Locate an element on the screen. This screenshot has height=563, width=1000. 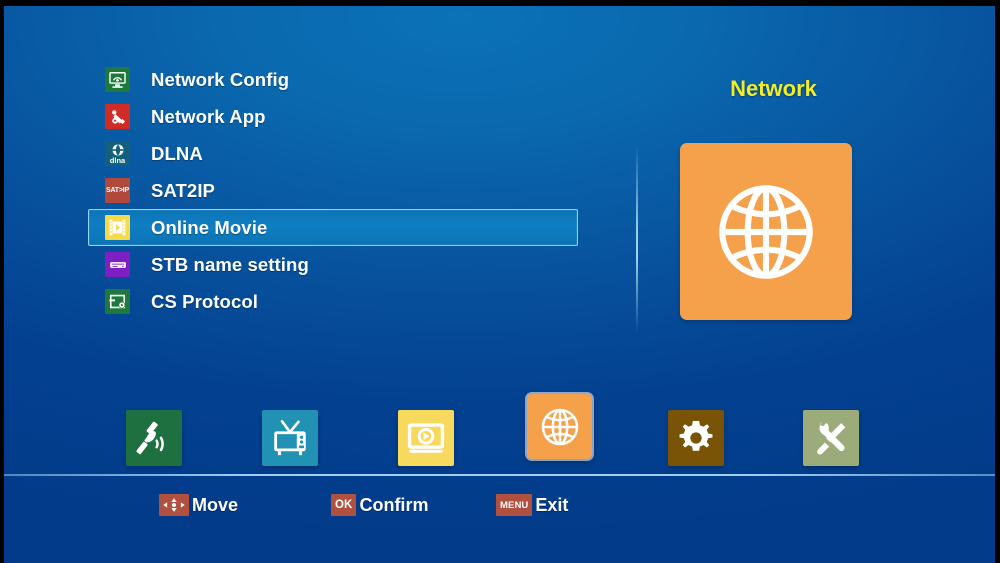
dlna-icon: dlna is located at coordinates (117, 153).